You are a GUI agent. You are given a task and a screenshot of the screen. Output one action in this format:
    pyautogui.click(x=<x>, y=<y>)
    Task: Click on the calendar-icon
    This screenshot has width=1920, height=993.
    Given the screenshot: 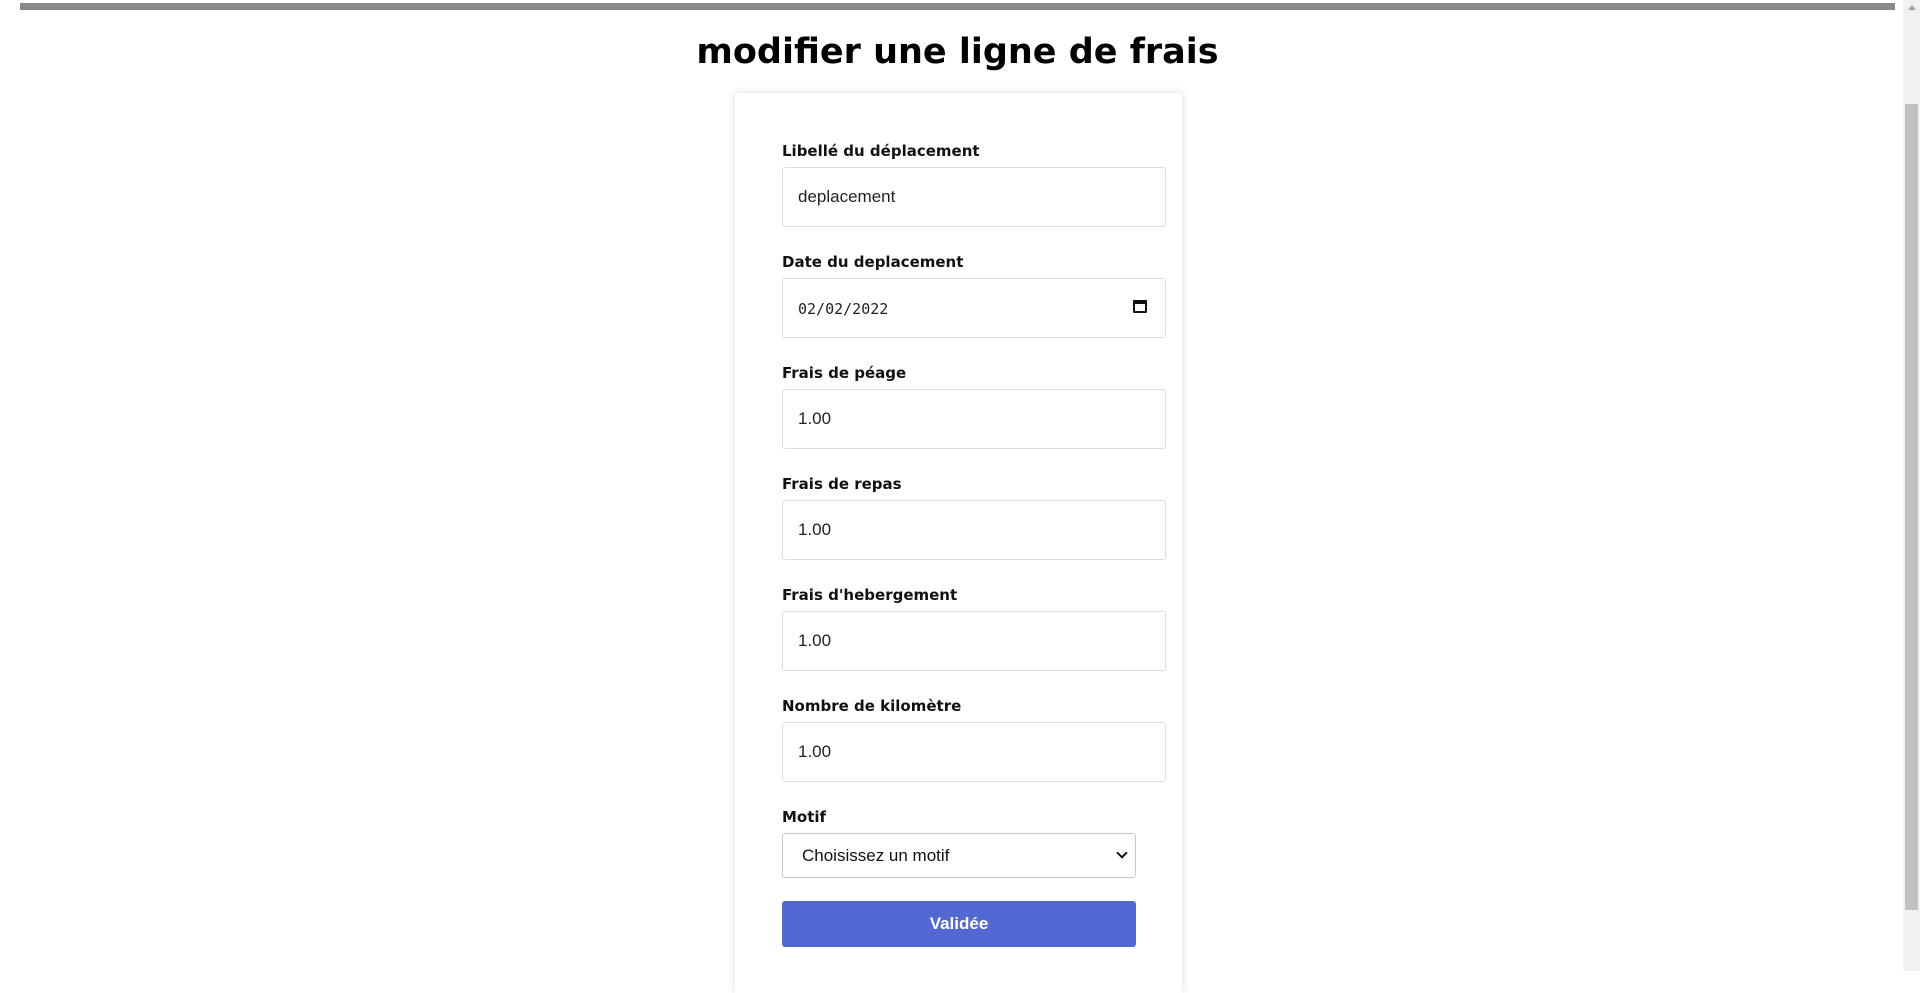 What is the action you would take?
    pyautogui.click(x=1140, y=306)
    